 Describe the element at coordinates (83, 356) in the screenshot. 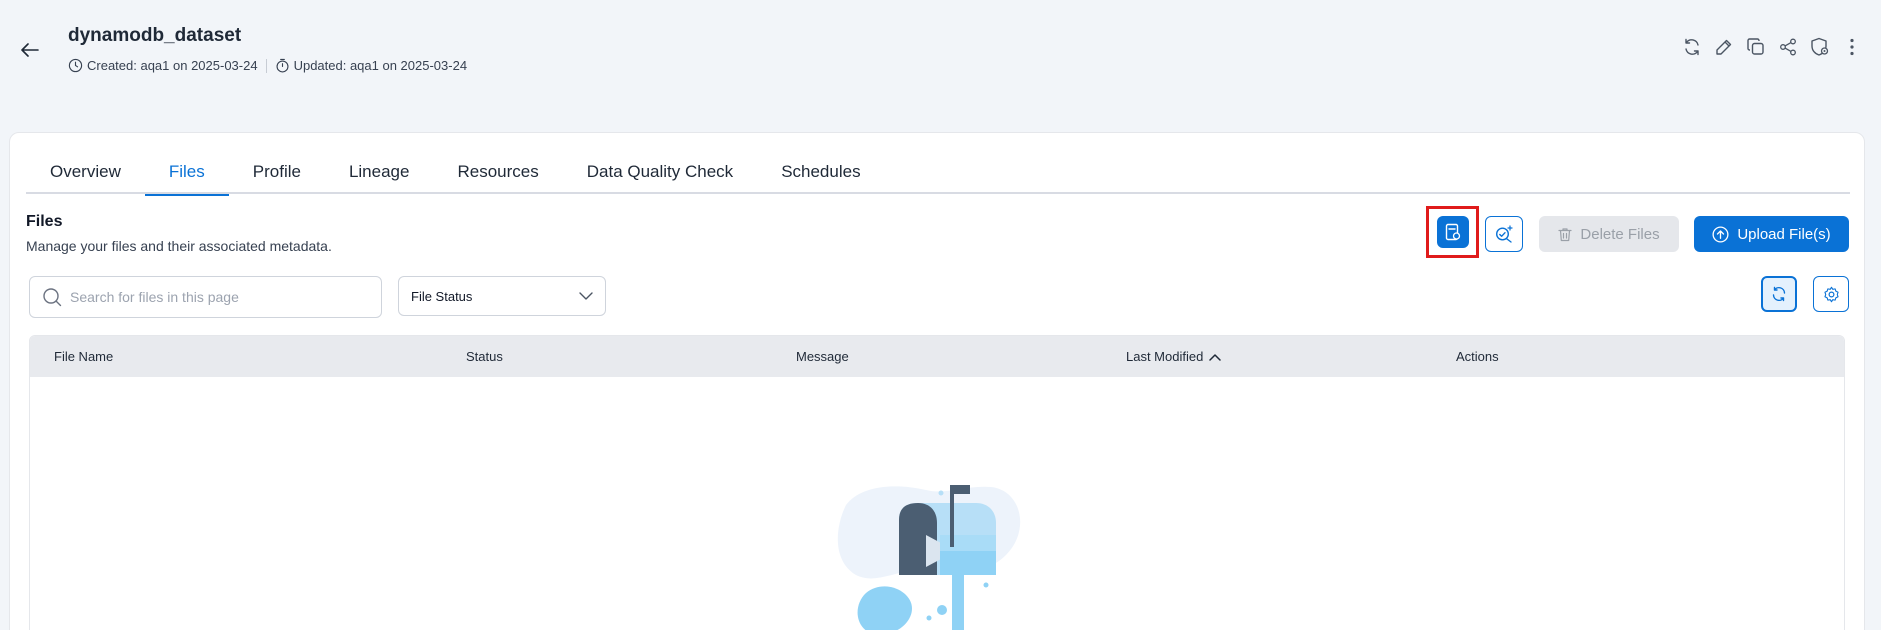

I see `column-file-name: File Name` at that location.